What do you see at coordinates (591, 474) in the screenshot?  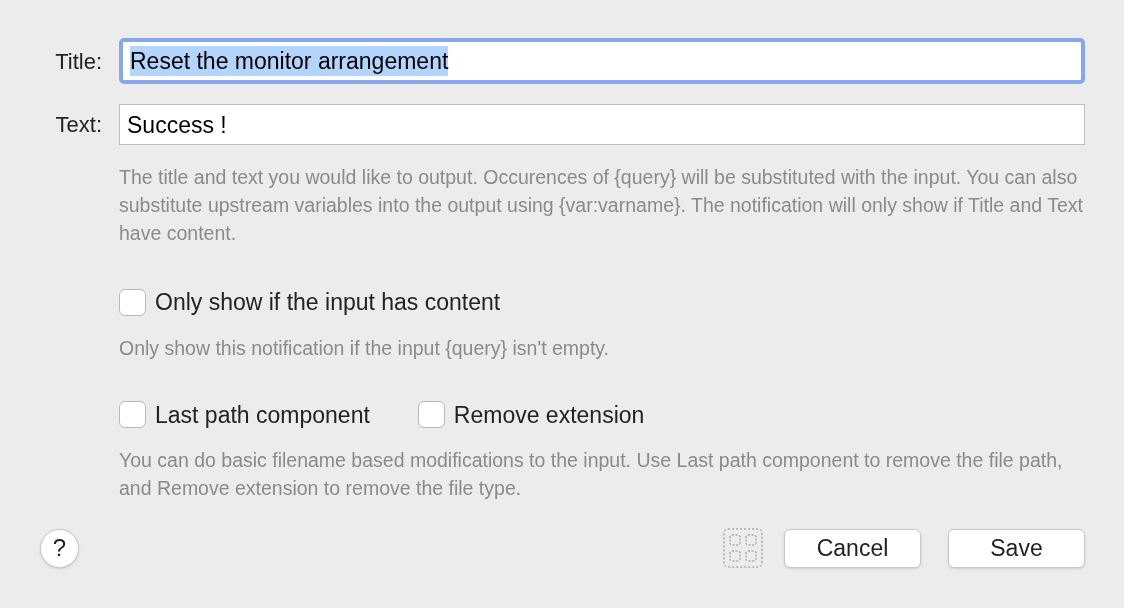 I see `help-text: You can do basic filename based modifications to the input. Use Last path component to remove the file path, and Remove extension to remove the file type.` at bounding box center [591, 474].